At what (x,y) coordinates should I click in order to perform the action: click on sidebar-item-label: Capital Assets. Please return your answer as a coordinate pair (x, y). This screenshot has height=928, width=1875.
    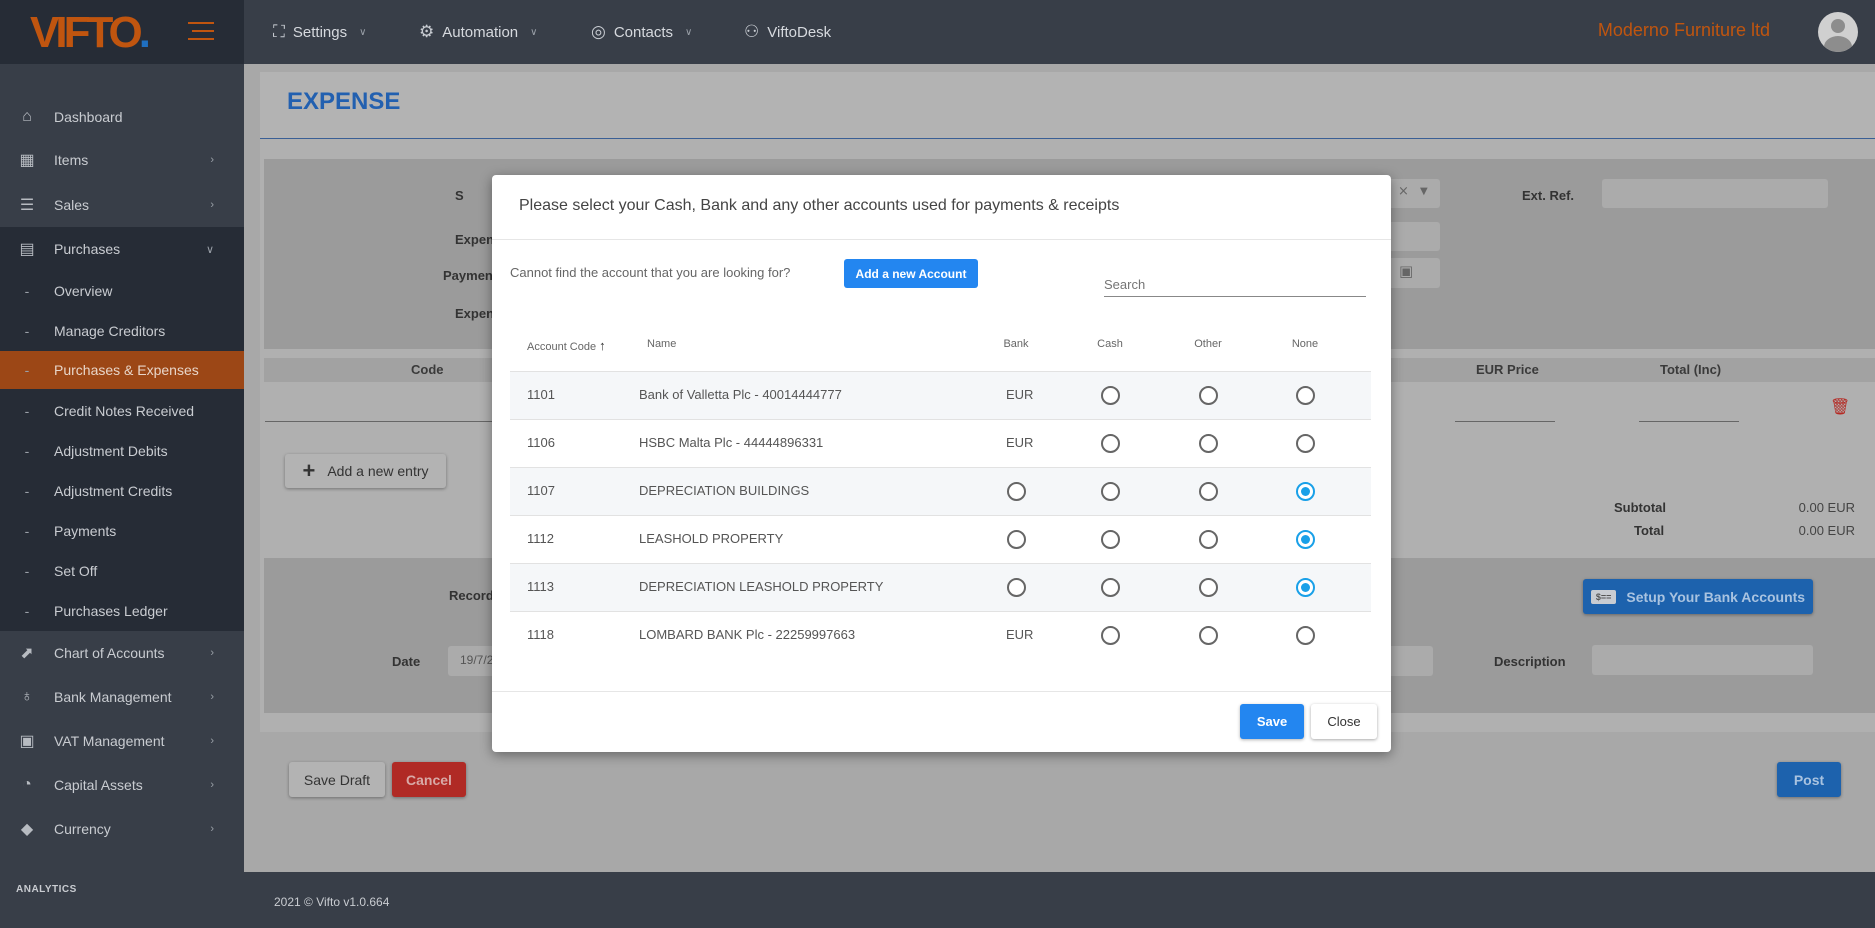
    Looking at the image, I should click on (98, 785).